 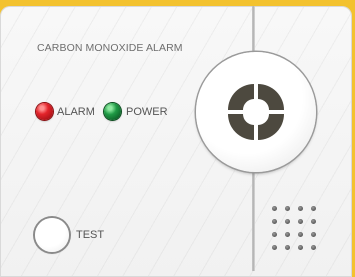 What do you see at coordinates (44, 111) in the screenshot?
I see `alarm-led-icon` at bounding box center [44, 111].